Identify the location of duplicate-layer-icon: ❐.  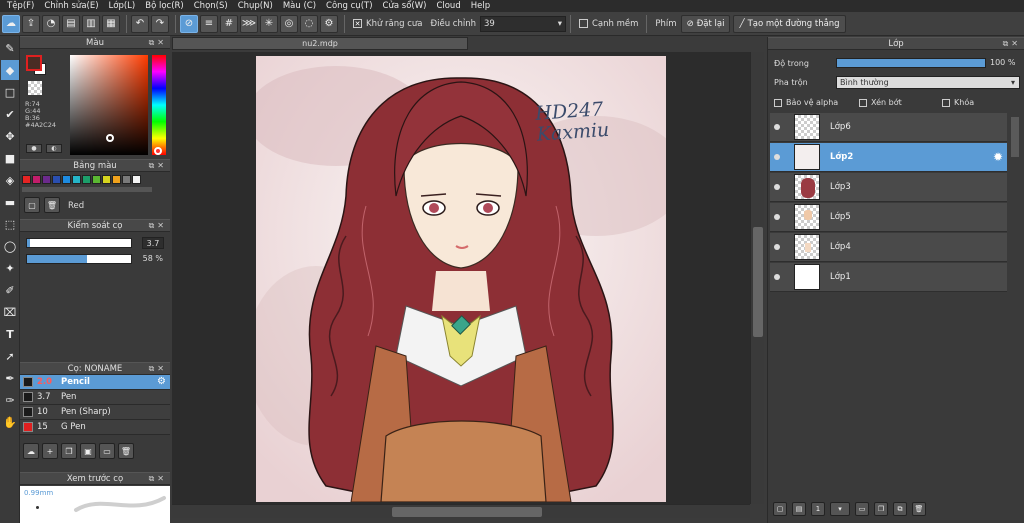
(881, 509).